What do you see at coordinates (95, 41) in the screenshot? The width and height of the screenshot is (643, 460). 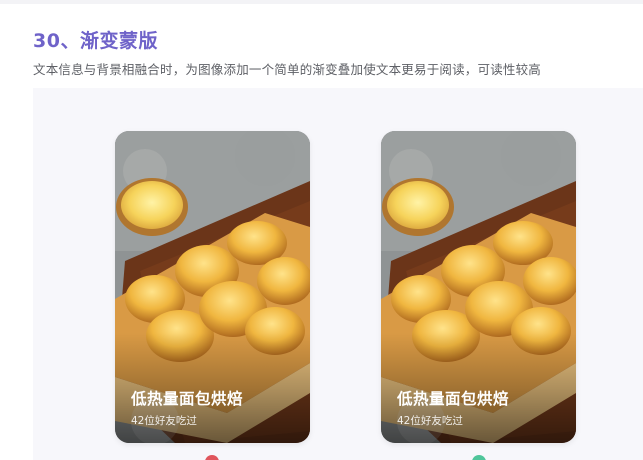 I see `section-title: 30、渐变蒙版` at bounding box center [95, 41].